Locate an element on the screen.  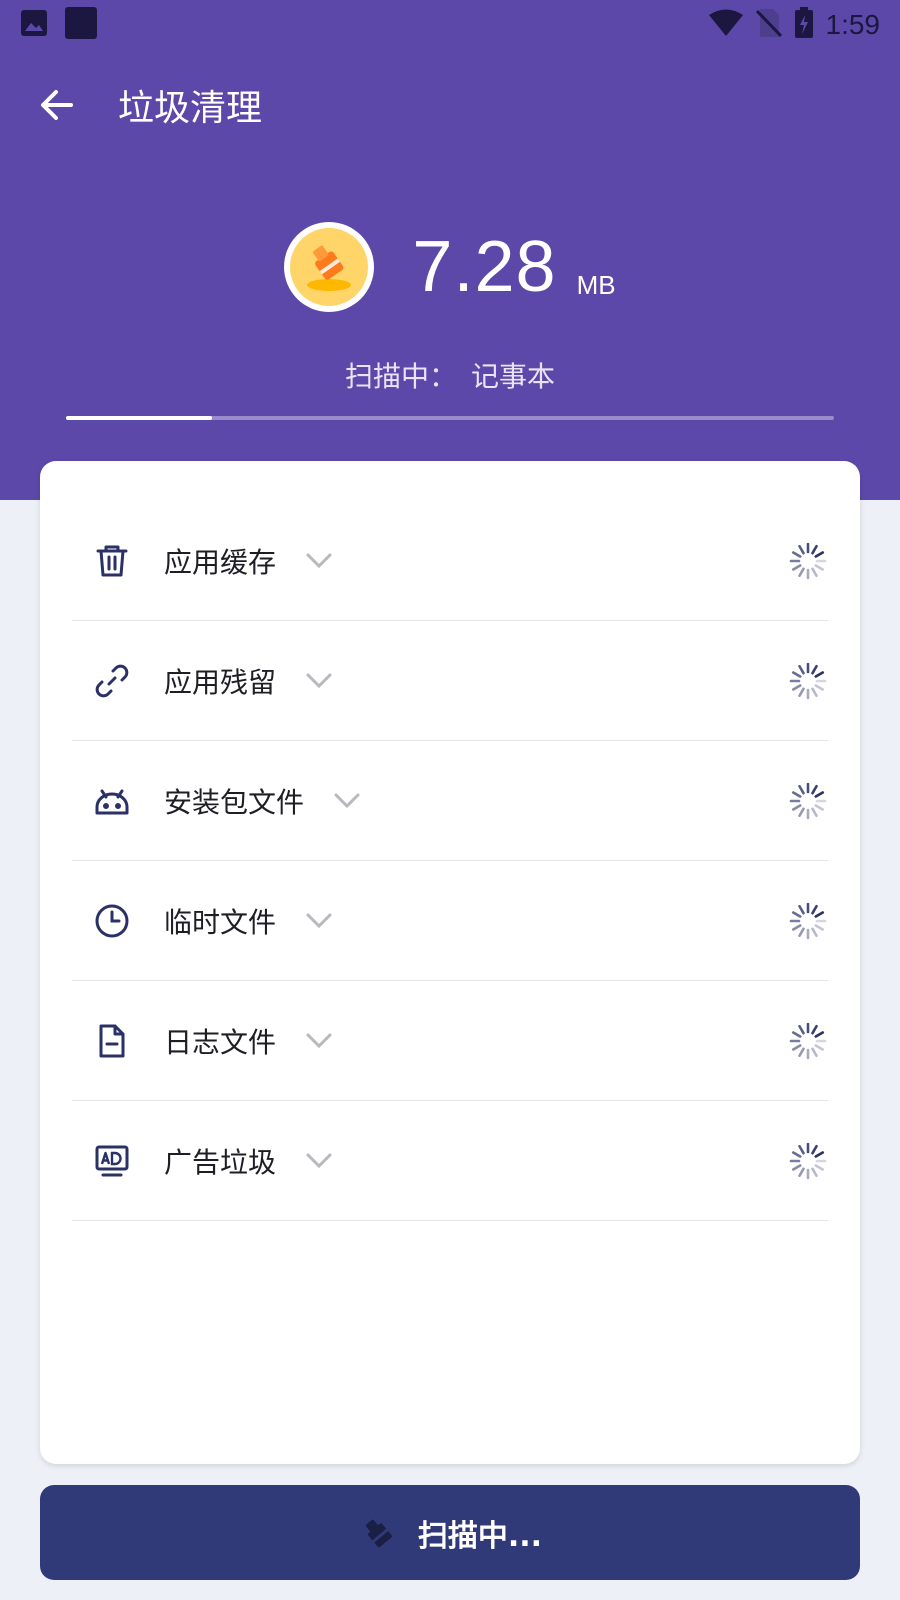
arrow-left-icon is located at coordinates (57, 105).